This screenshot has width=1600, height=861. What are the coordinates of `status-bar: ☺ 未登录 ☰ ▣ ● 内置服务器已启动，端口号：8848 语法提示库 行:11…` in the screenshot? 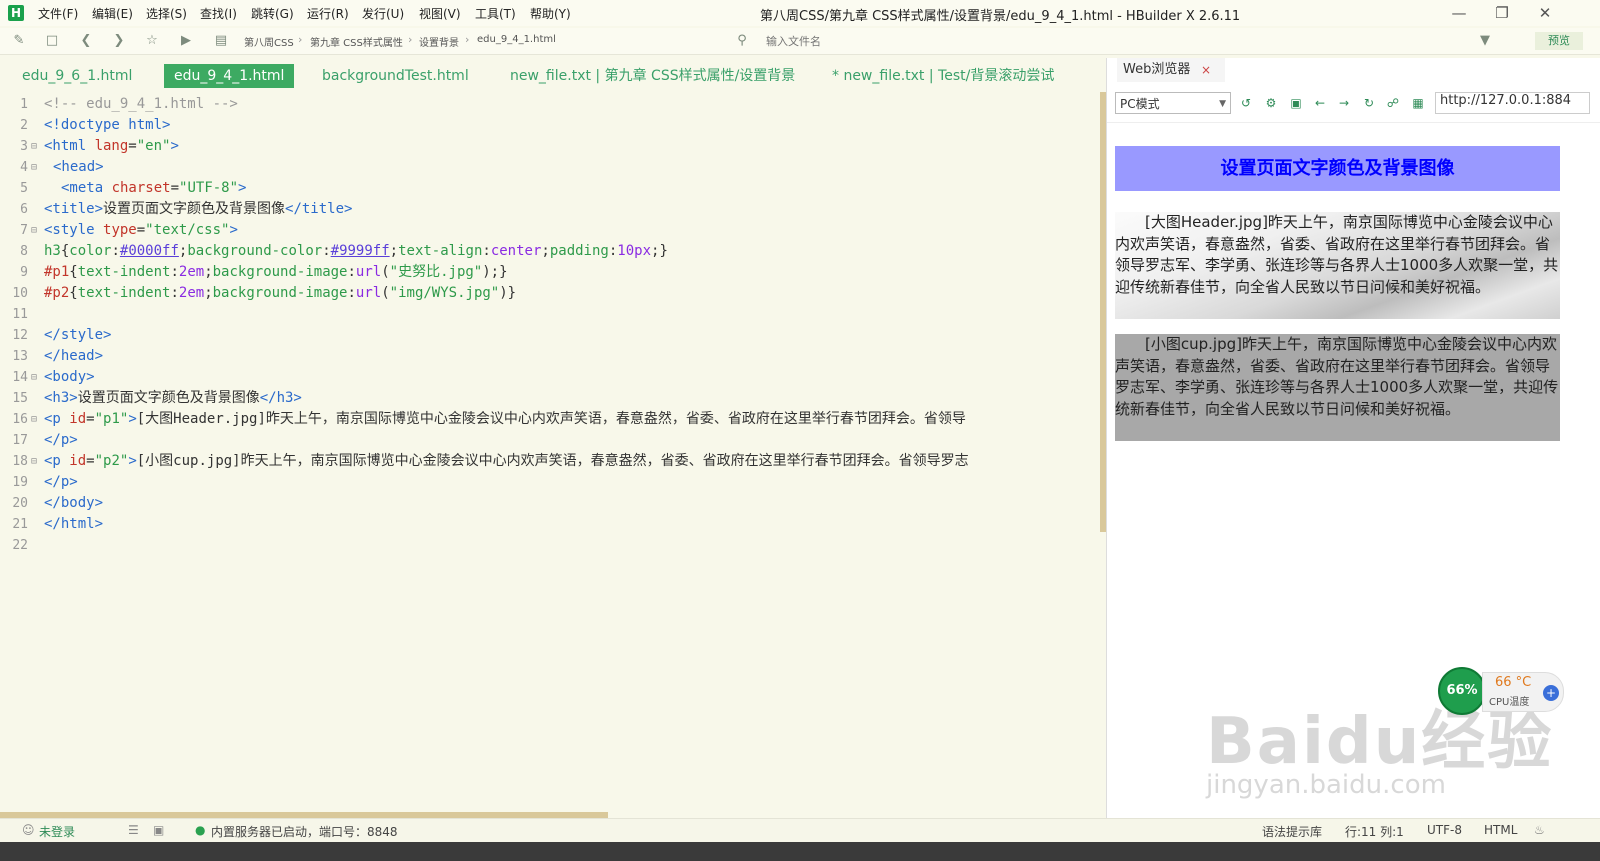 It's located at (800, 830).